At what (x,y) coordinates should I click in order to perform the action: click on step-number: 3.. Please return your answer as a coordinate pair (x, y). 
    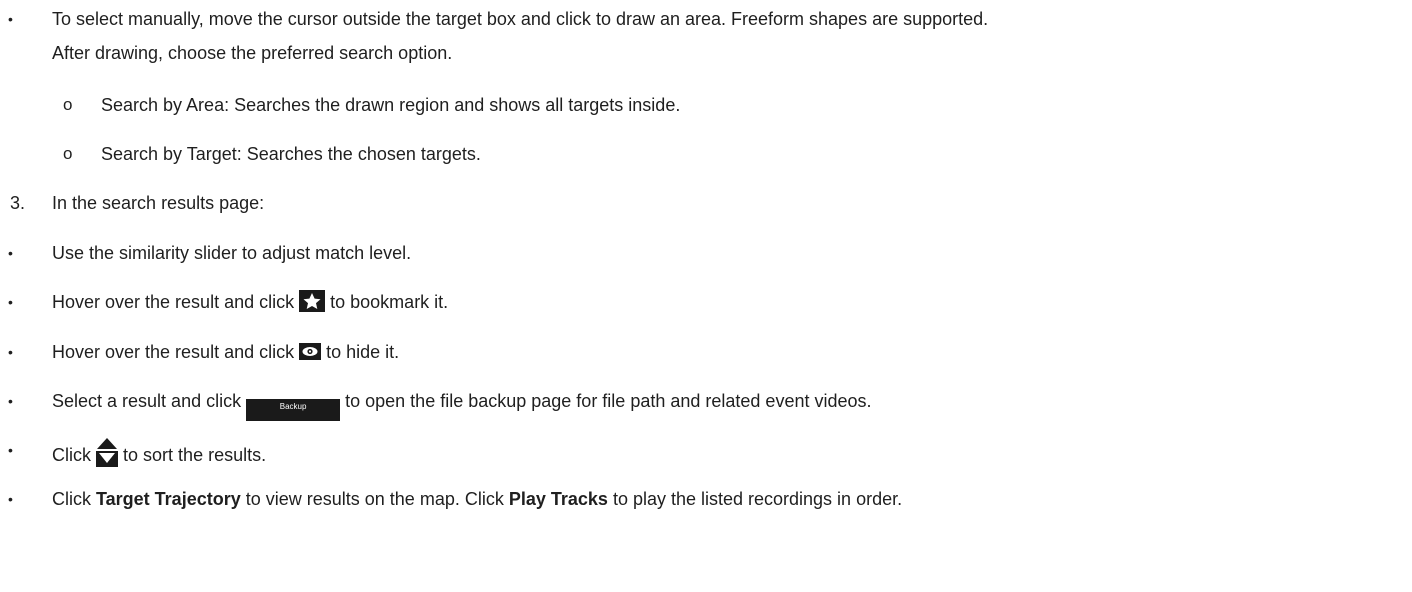
    Looking at the image, I should click on (18, 203).